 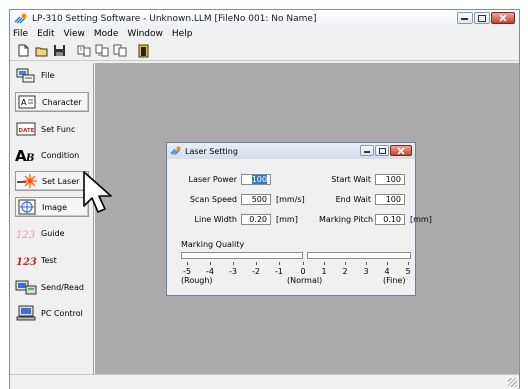 I want to click on minimize-icon, so click(x=464, y=19).